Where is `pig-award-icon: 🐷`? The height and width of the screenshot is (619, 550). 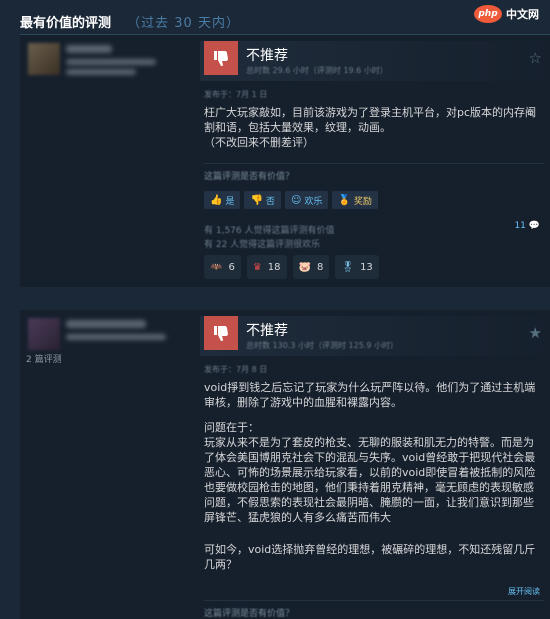 pig-award-icon: 🐷 is located at coordinates (304, 267).